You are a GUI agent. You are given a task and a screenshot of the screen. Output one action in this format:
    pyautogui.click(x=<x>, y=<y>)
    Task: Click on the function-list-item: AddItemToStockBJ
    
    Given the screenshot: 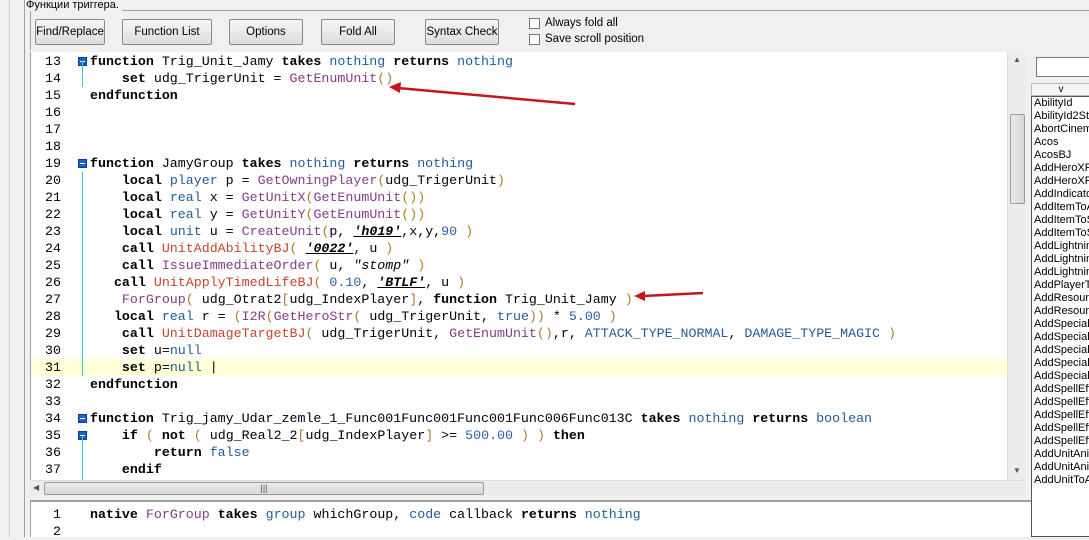 What is the action you would take?
    pyautogui.click(x=1060, y=233)
    